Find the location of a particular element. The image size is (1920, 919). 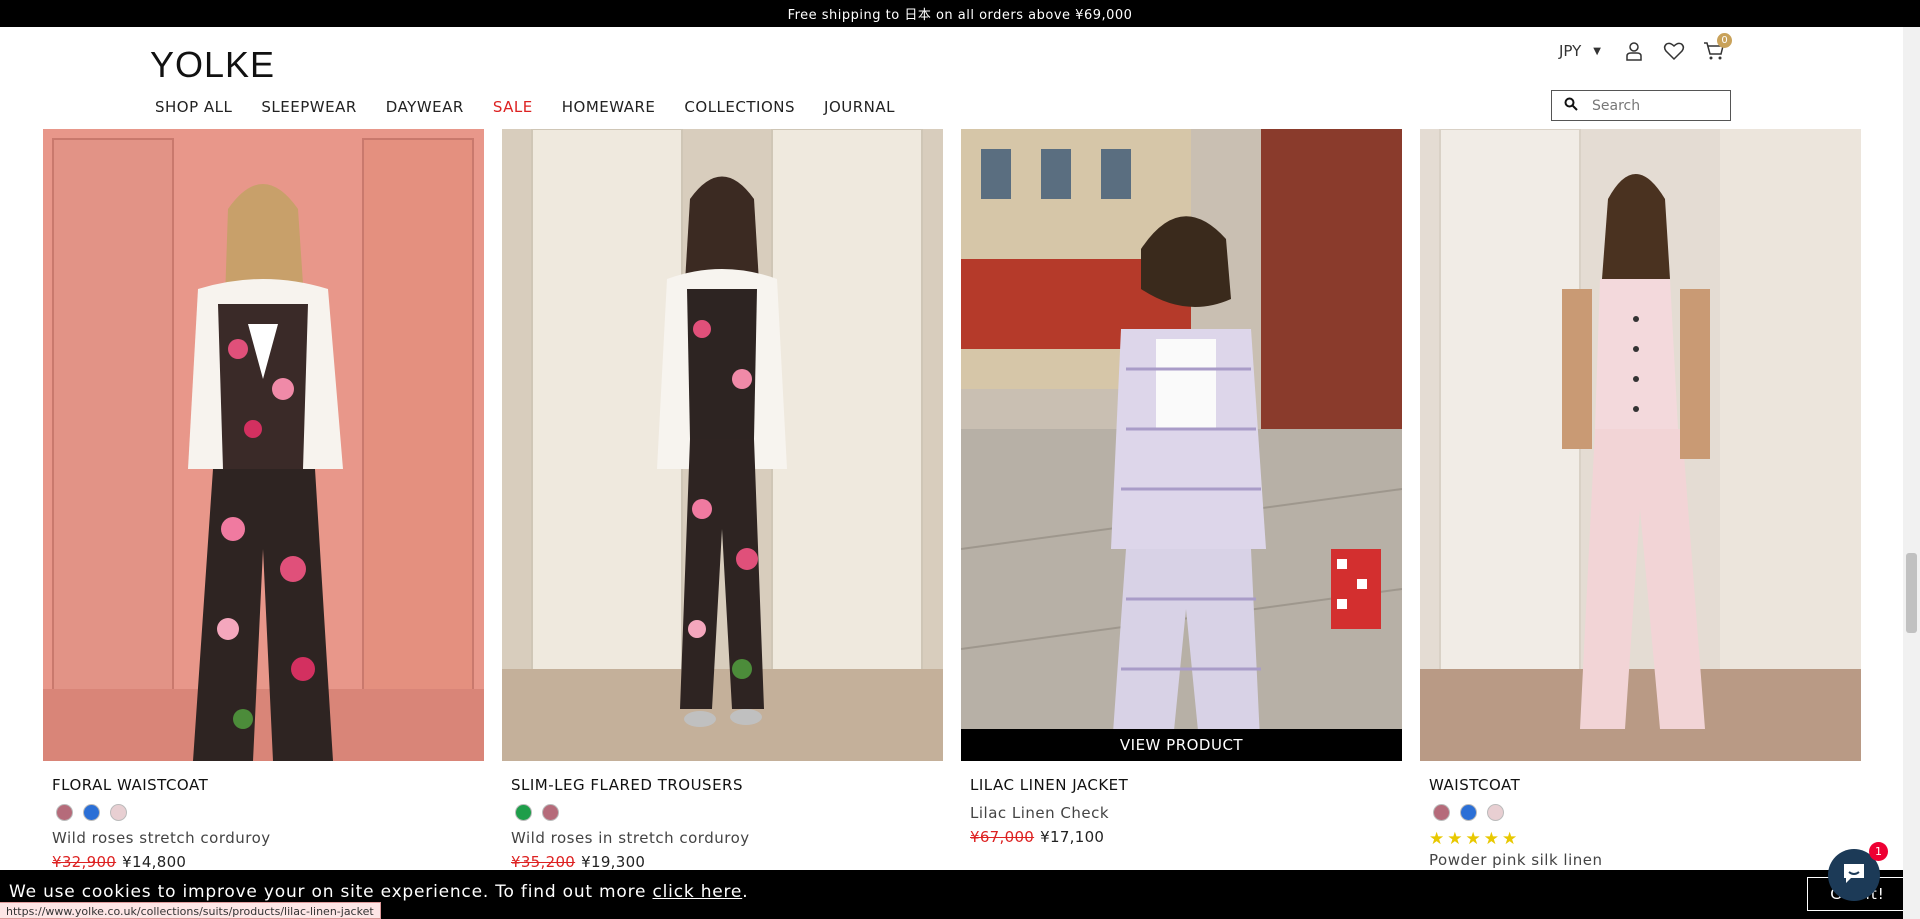

view-product-button: VIEW PRODUCT is located at coordinates (1181, 745).